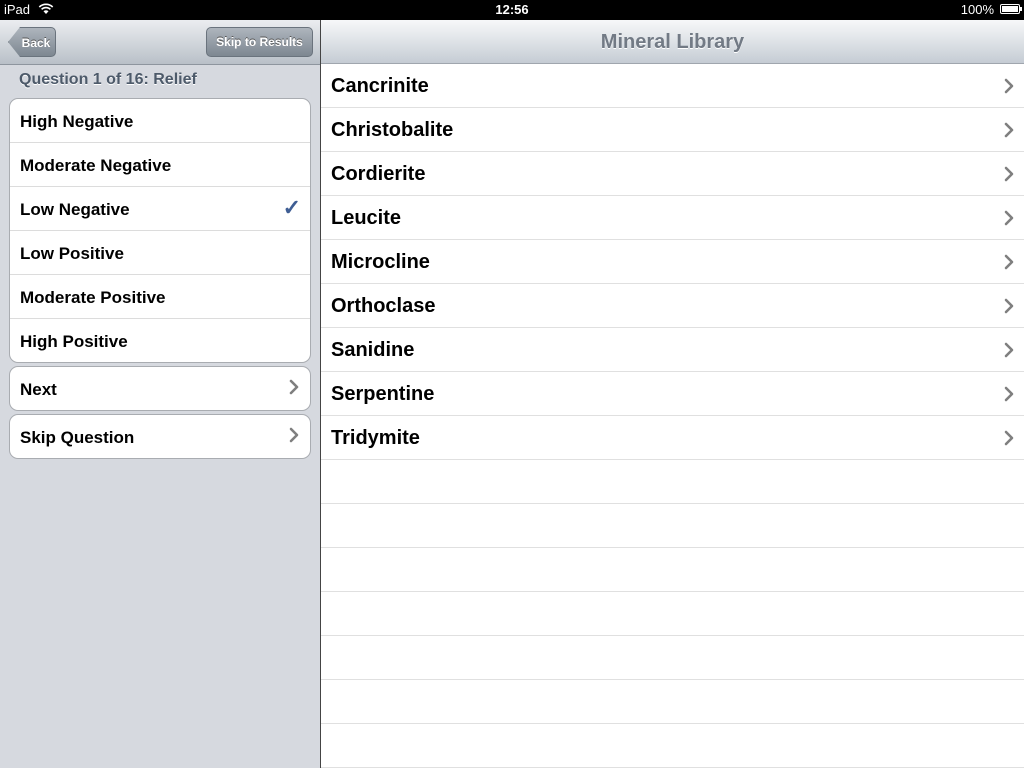  Describe the element at coordinates (672, 130) in the screenshot. I see `mineral-row-christobalite: Christobalite` at that location.